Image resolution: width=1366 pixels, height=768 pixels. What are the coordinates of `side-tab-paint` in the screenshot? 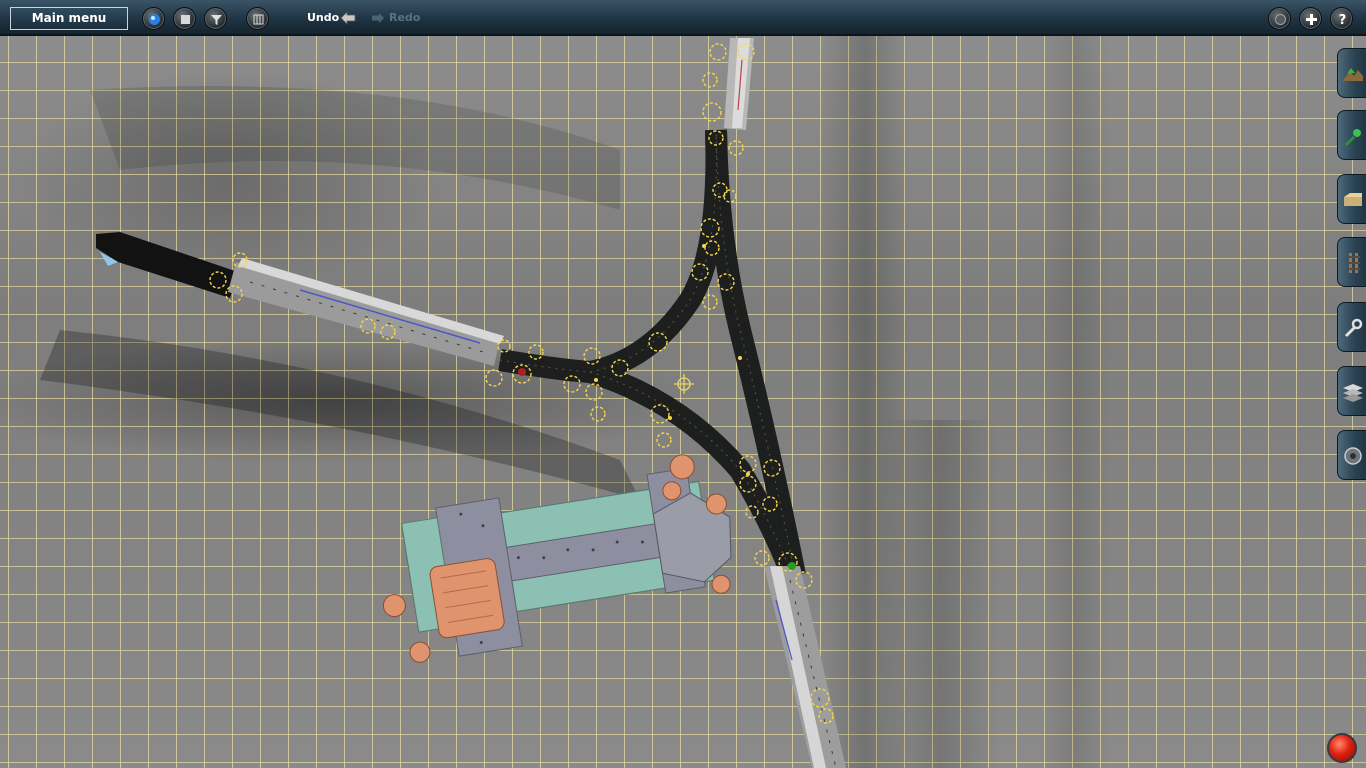 It's located at (1351, 135).